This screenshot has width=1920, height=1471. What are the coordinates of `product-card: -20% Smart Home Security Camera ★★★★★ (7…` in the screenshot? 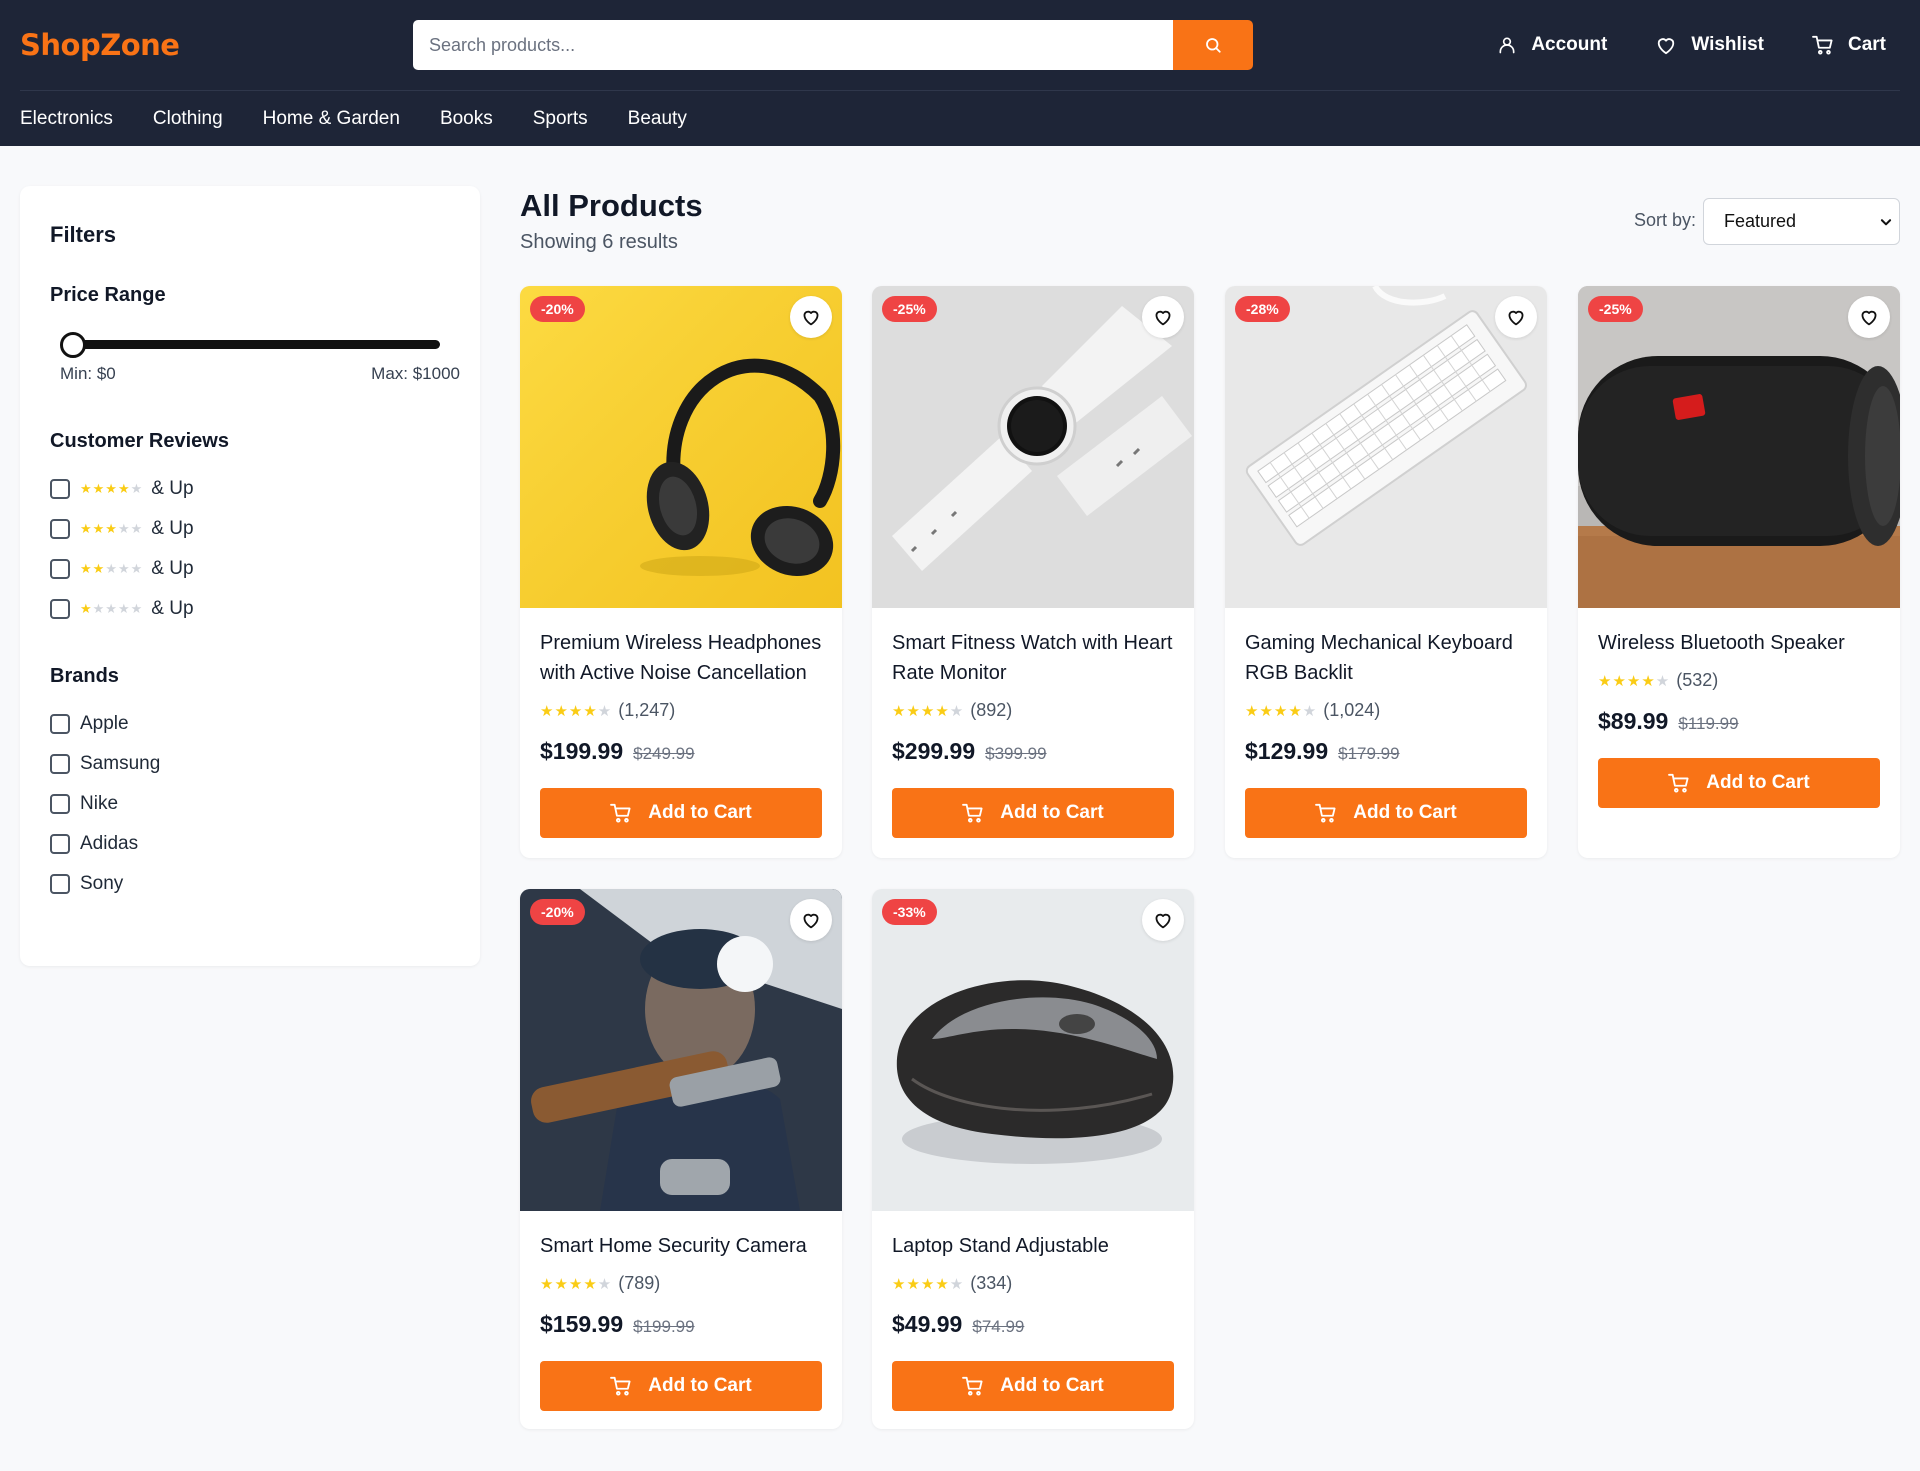 It's located at (681, 1159).